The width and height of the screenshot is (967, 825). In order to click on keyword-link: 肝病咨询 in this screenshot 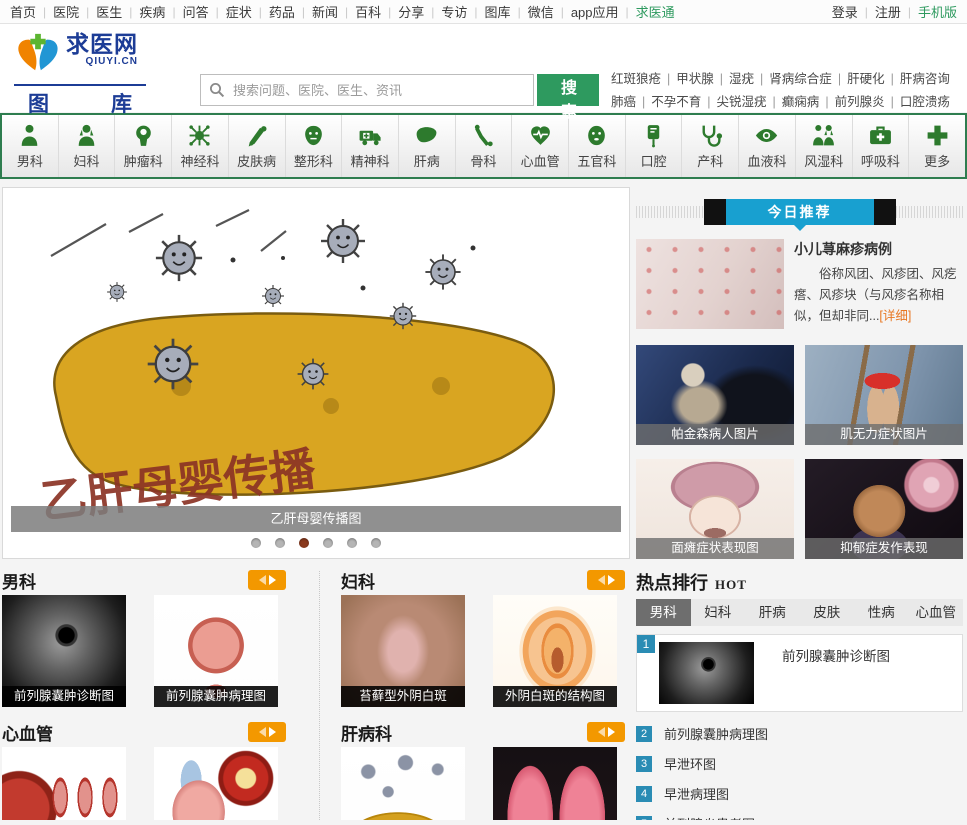, I will do `click(925, 79)`.